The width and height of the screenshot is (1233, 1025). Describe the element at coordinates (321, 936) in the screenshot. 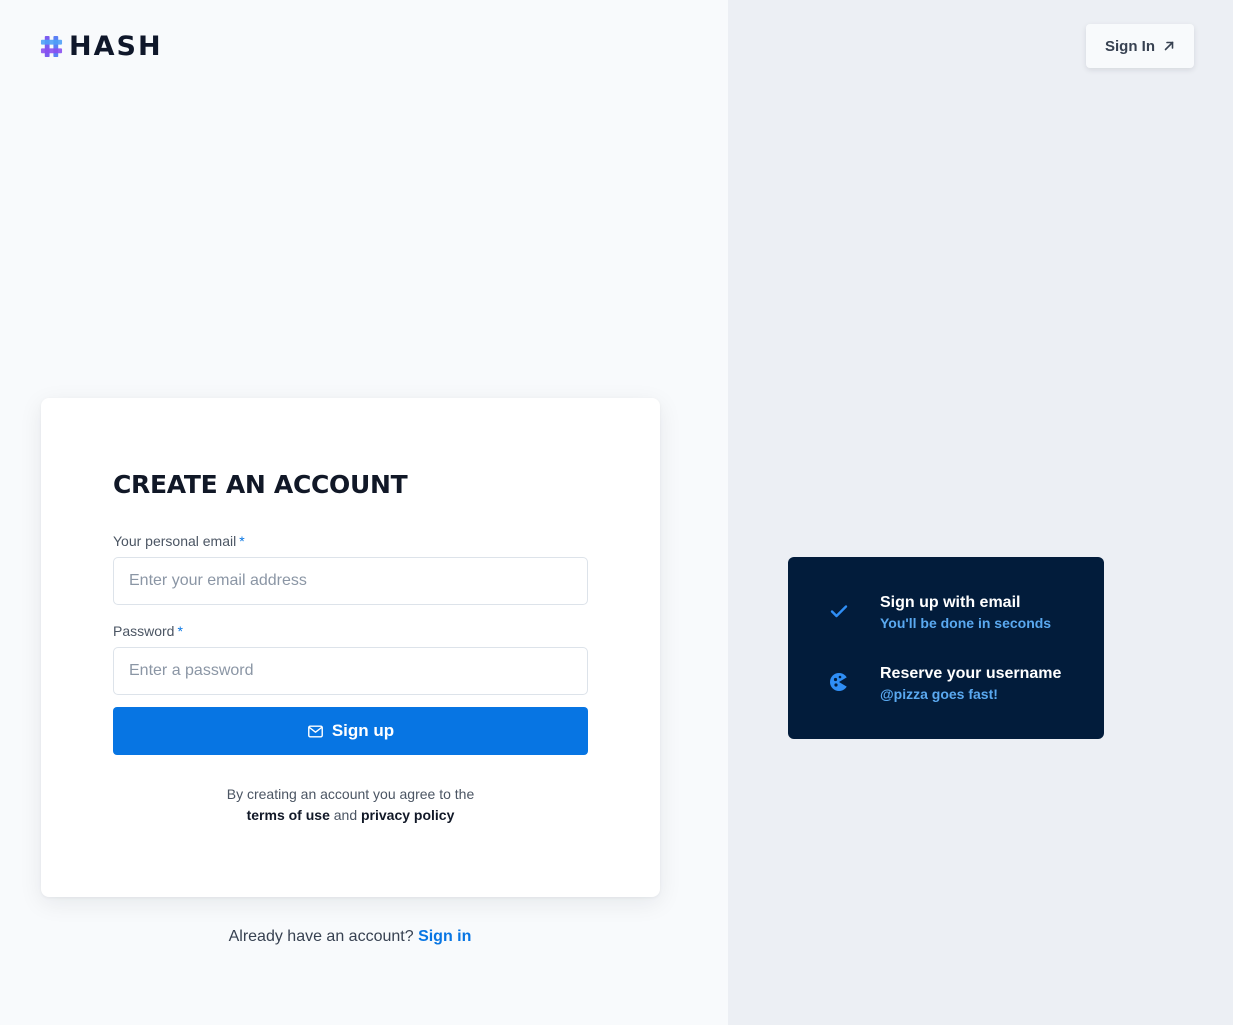

I see `already-prompt: Already have an account?` at that location.